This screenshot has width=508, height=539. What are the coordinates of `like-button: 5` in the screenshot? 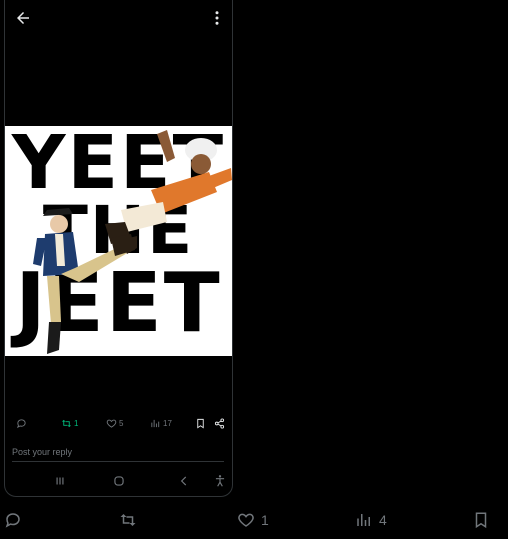 It's located at (114, 423).